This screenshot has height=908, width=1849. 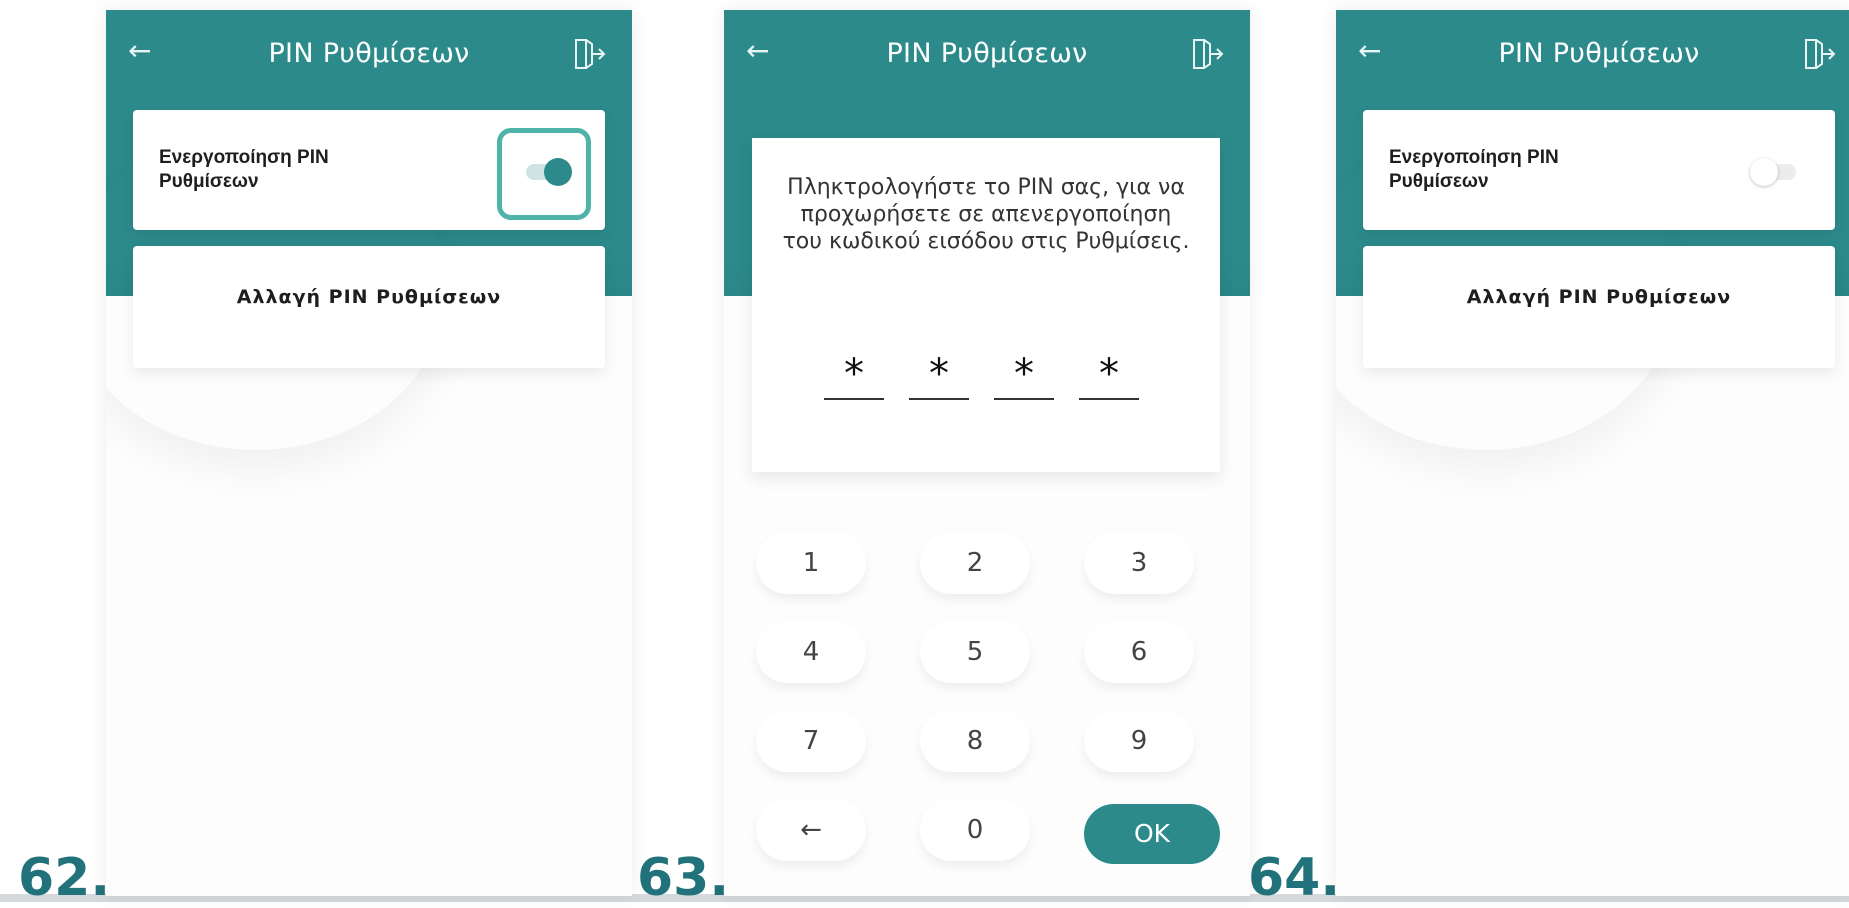 What do you see at coordinates (975, 830) in the screenshot?
I see `key-0: 0` at bounding box center [975, 830].